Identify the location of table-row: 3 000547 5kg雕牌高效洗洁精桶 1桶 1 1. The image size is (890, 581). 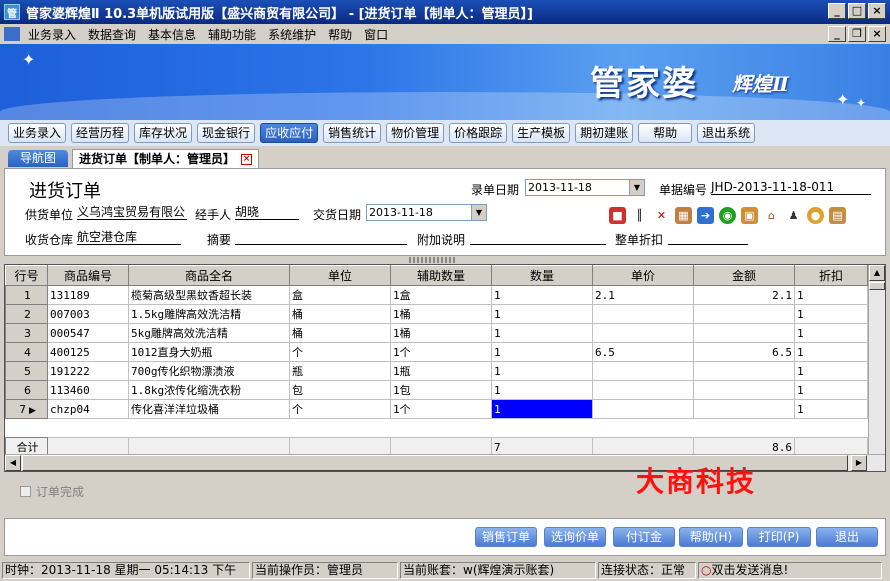
(436, 333).